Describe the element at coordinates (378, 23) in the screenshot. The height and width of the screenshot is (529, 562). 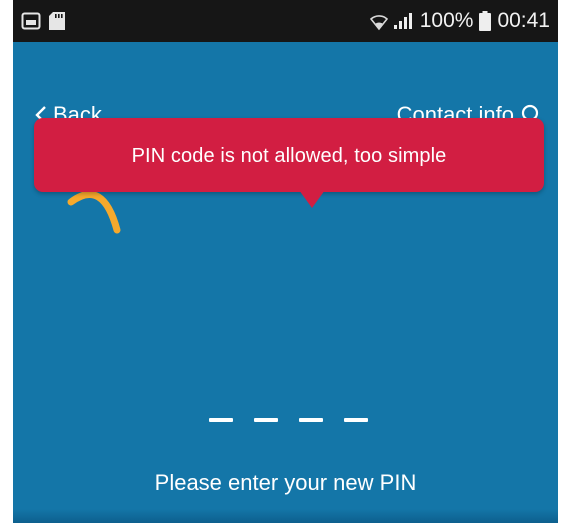
I see `wifi-icon` at that location.